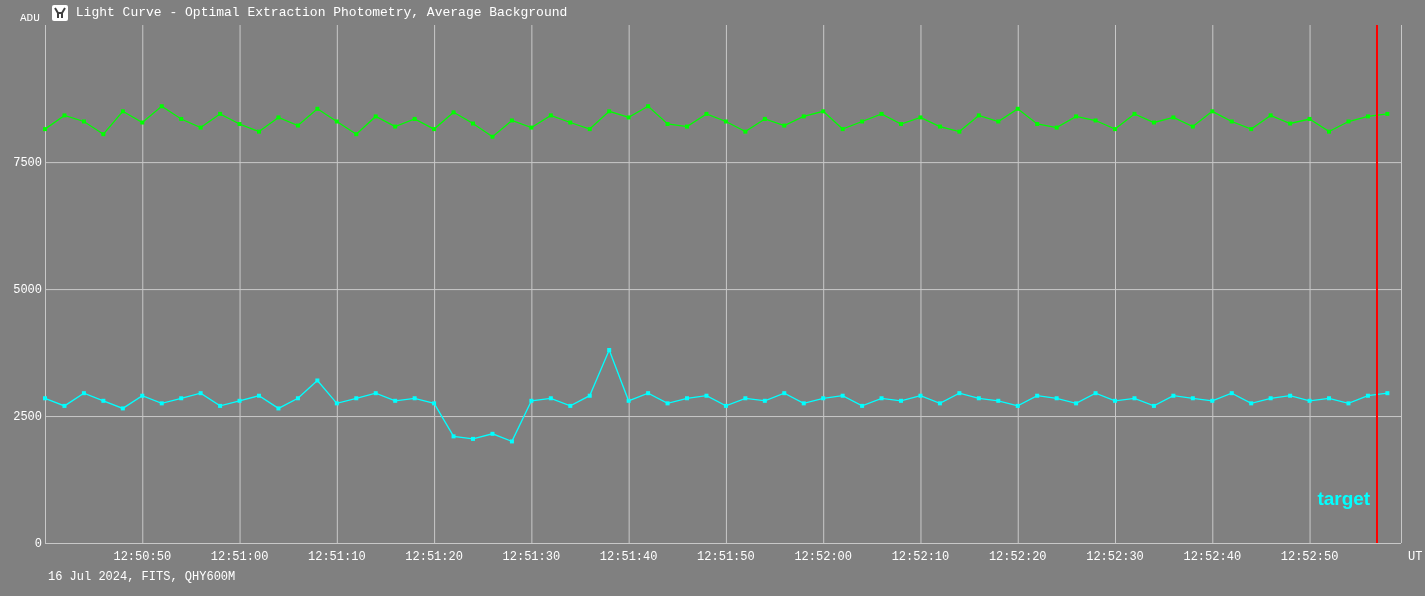  What do you see at coordinates (726, 557) in the screenshot?
I see `x-tick-label: 12:51:50` at bounding box center [726, 557].